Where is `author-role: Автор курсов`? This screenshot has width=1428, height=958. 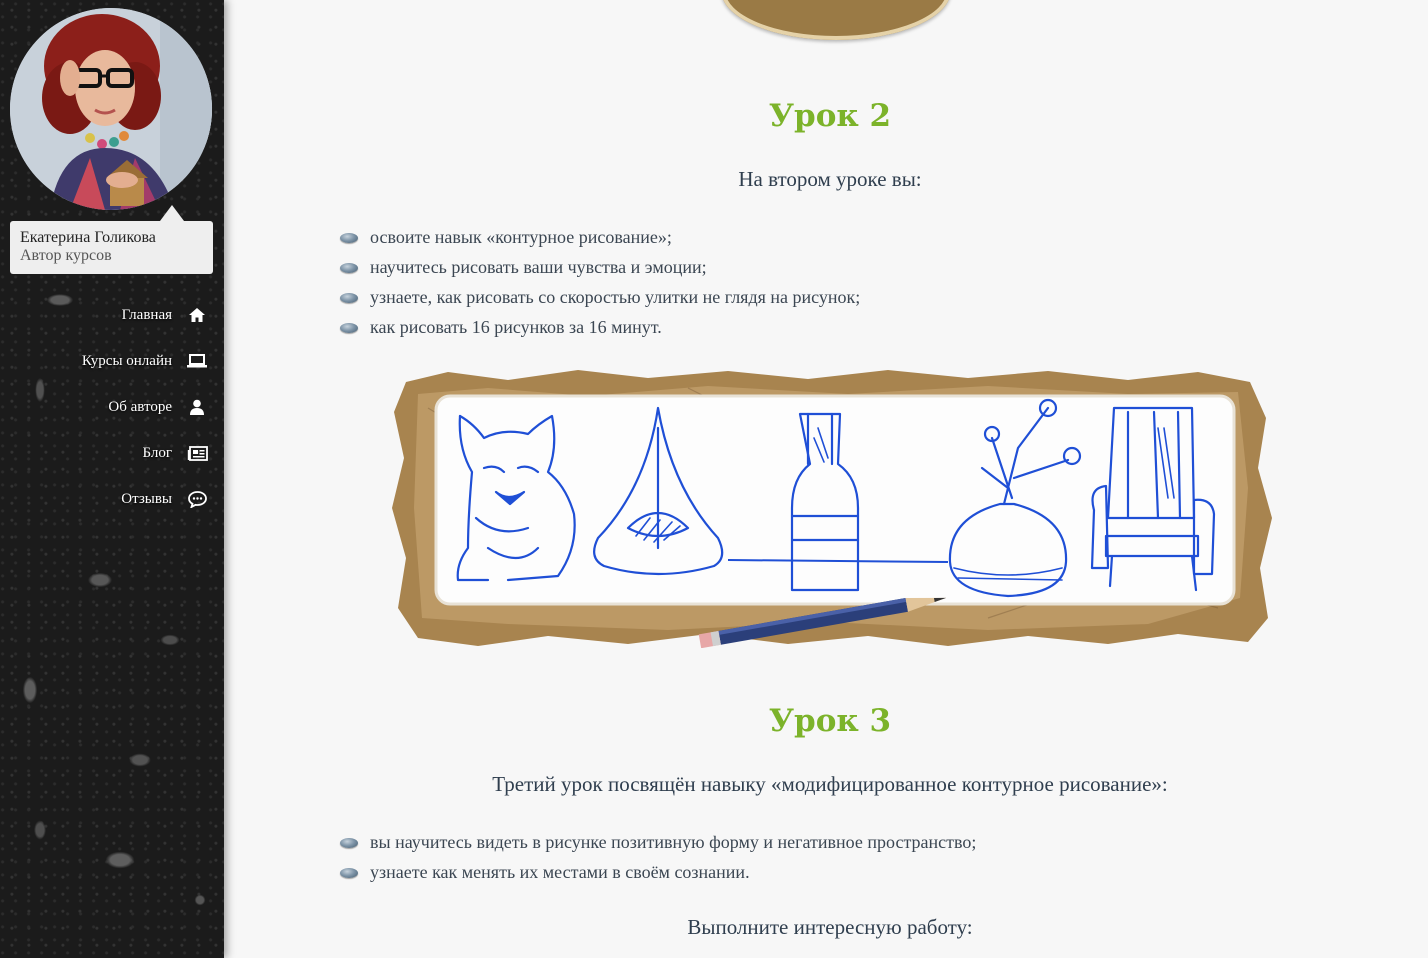 author-role: Автор курсов is located at coordinates (66, 255).